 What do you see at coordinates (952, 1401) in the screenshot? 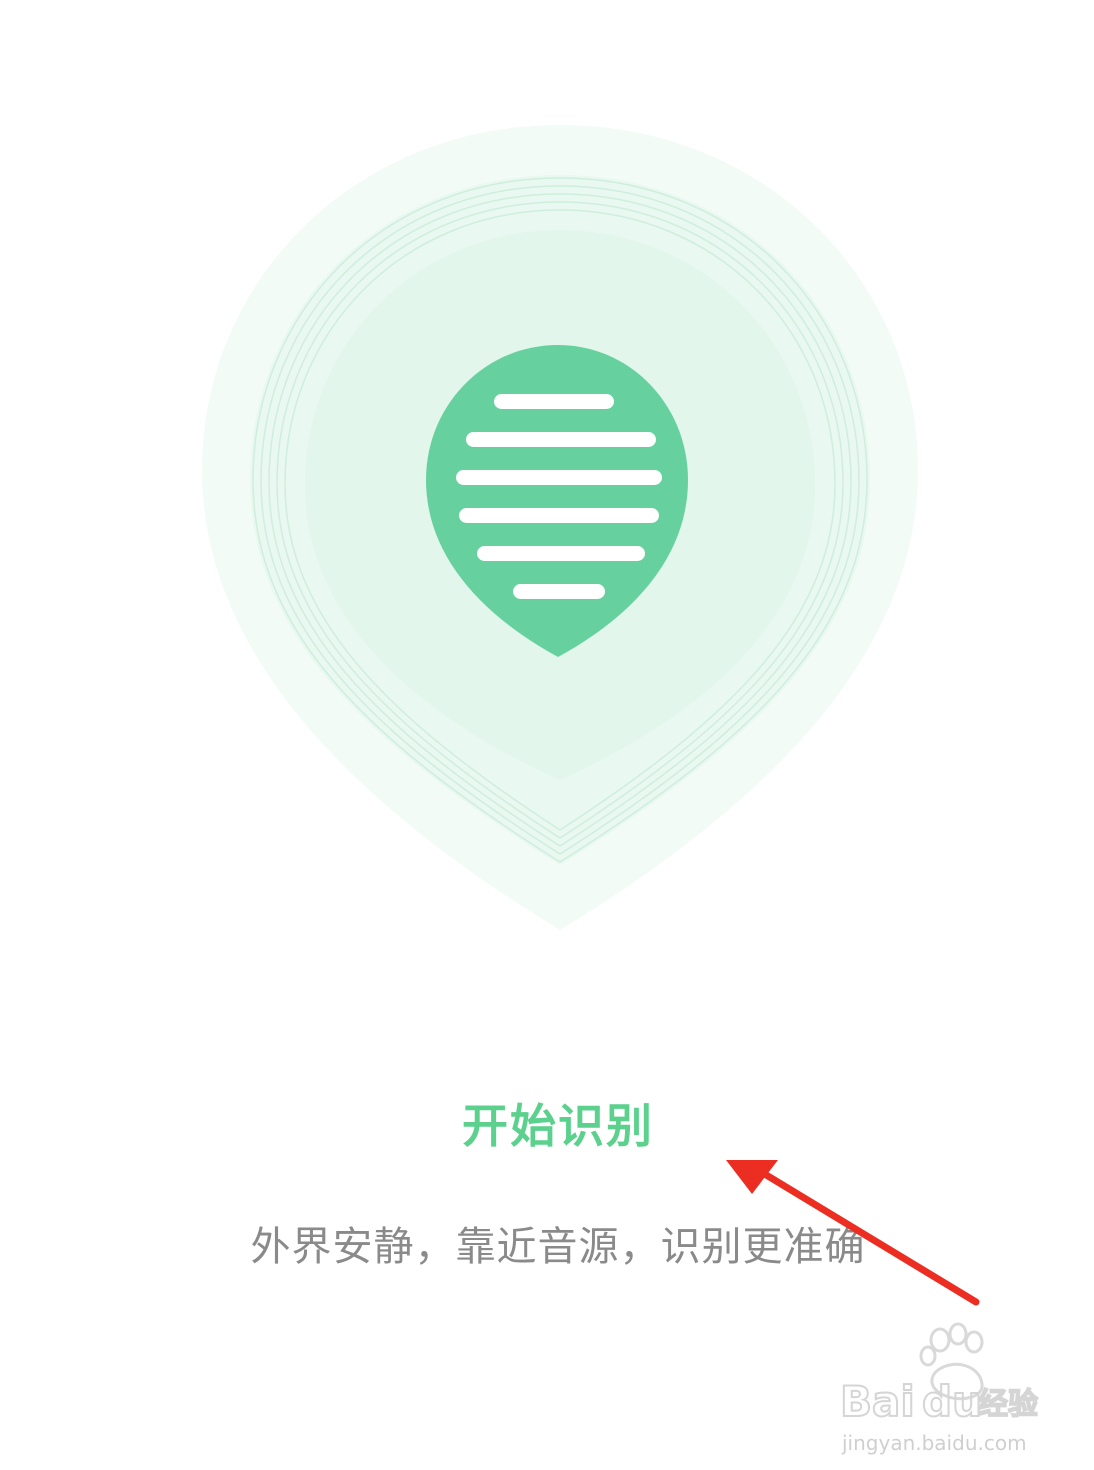
I see `svg-text: du` at bounding box center [952, 1401].